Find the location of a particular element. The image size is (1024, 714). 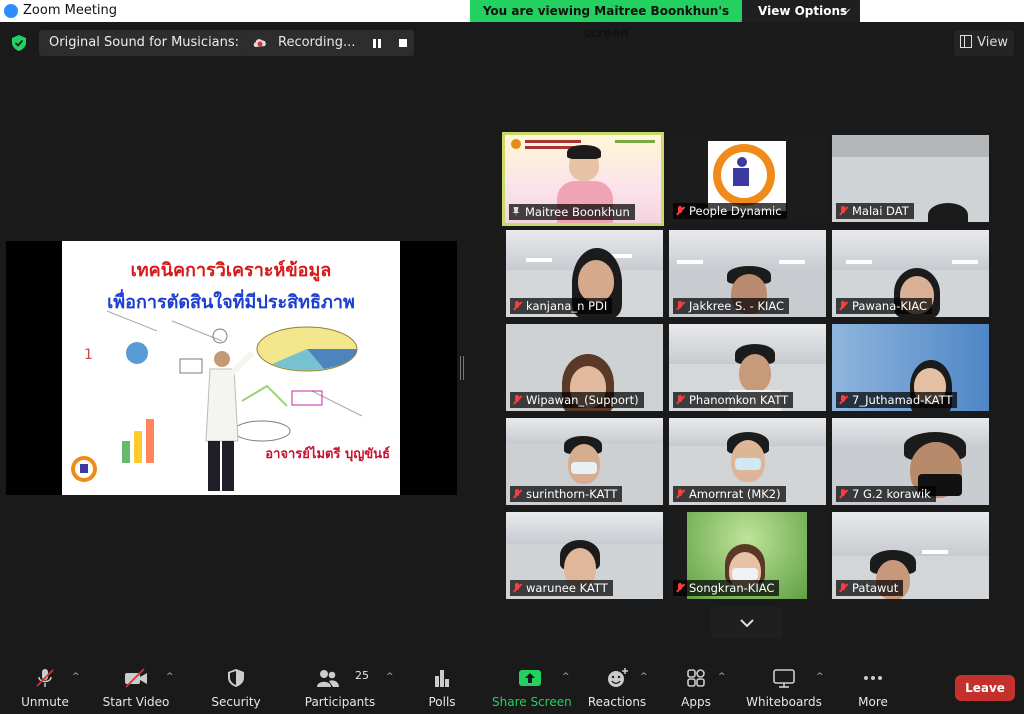

participant-name: warunee KATT is located at coordinates (561, 588).